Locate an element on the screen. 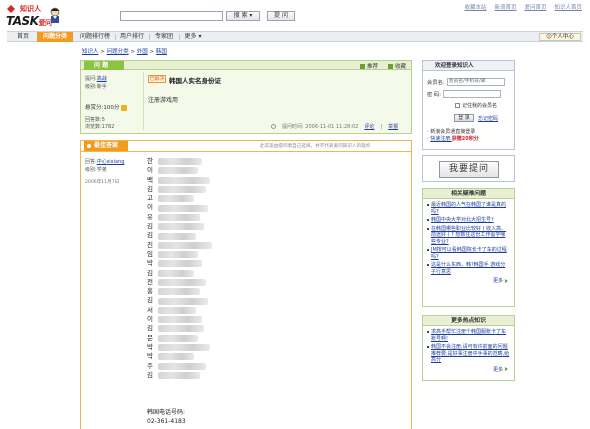 The height and width of the screenshot is (429, 590). related-item-link: 在韩国哪些职业比较好 ( 收入高、前途好 ) ? 想数往这份工作需学哪些专业? is located at coordinates (470, 236).